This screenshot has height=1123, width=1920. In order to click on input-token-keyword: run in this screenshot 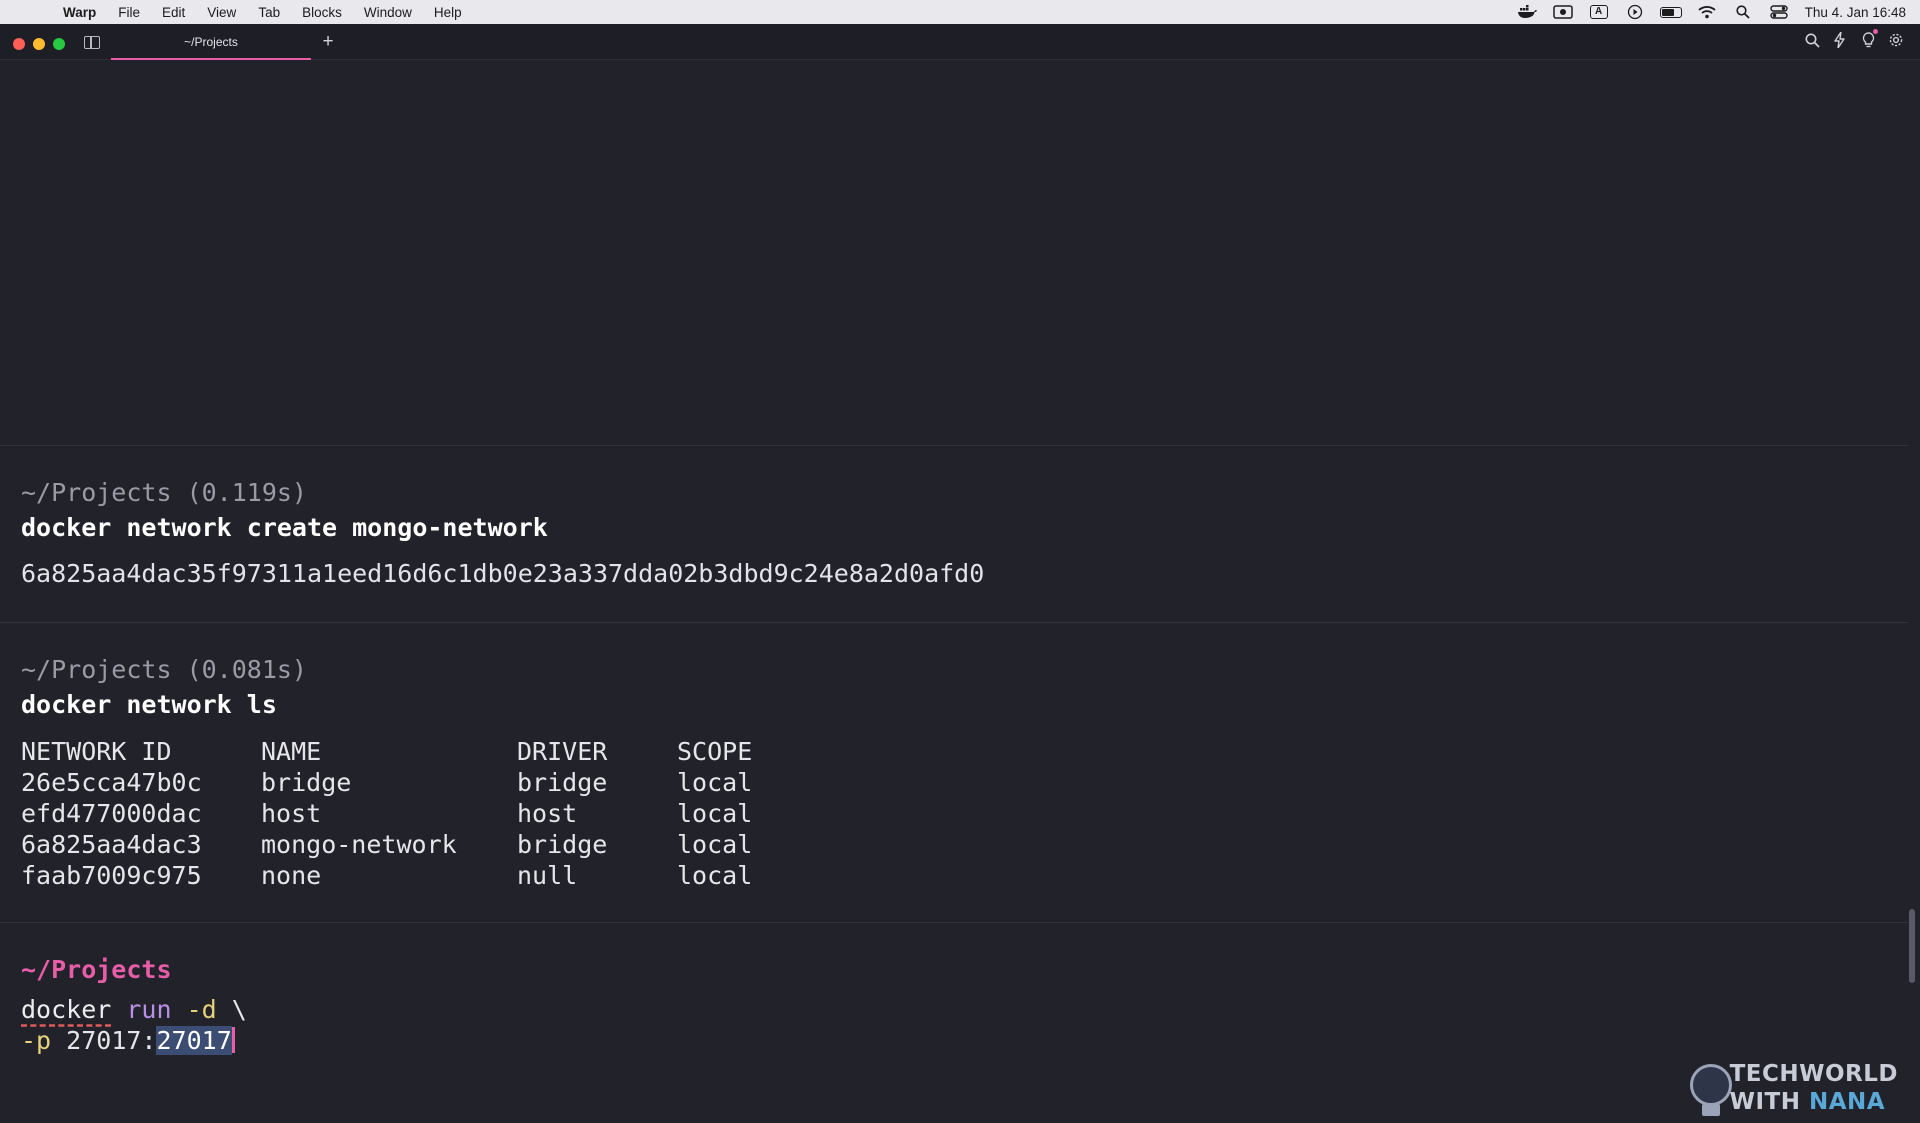, I will do `click(149, 1009)`.